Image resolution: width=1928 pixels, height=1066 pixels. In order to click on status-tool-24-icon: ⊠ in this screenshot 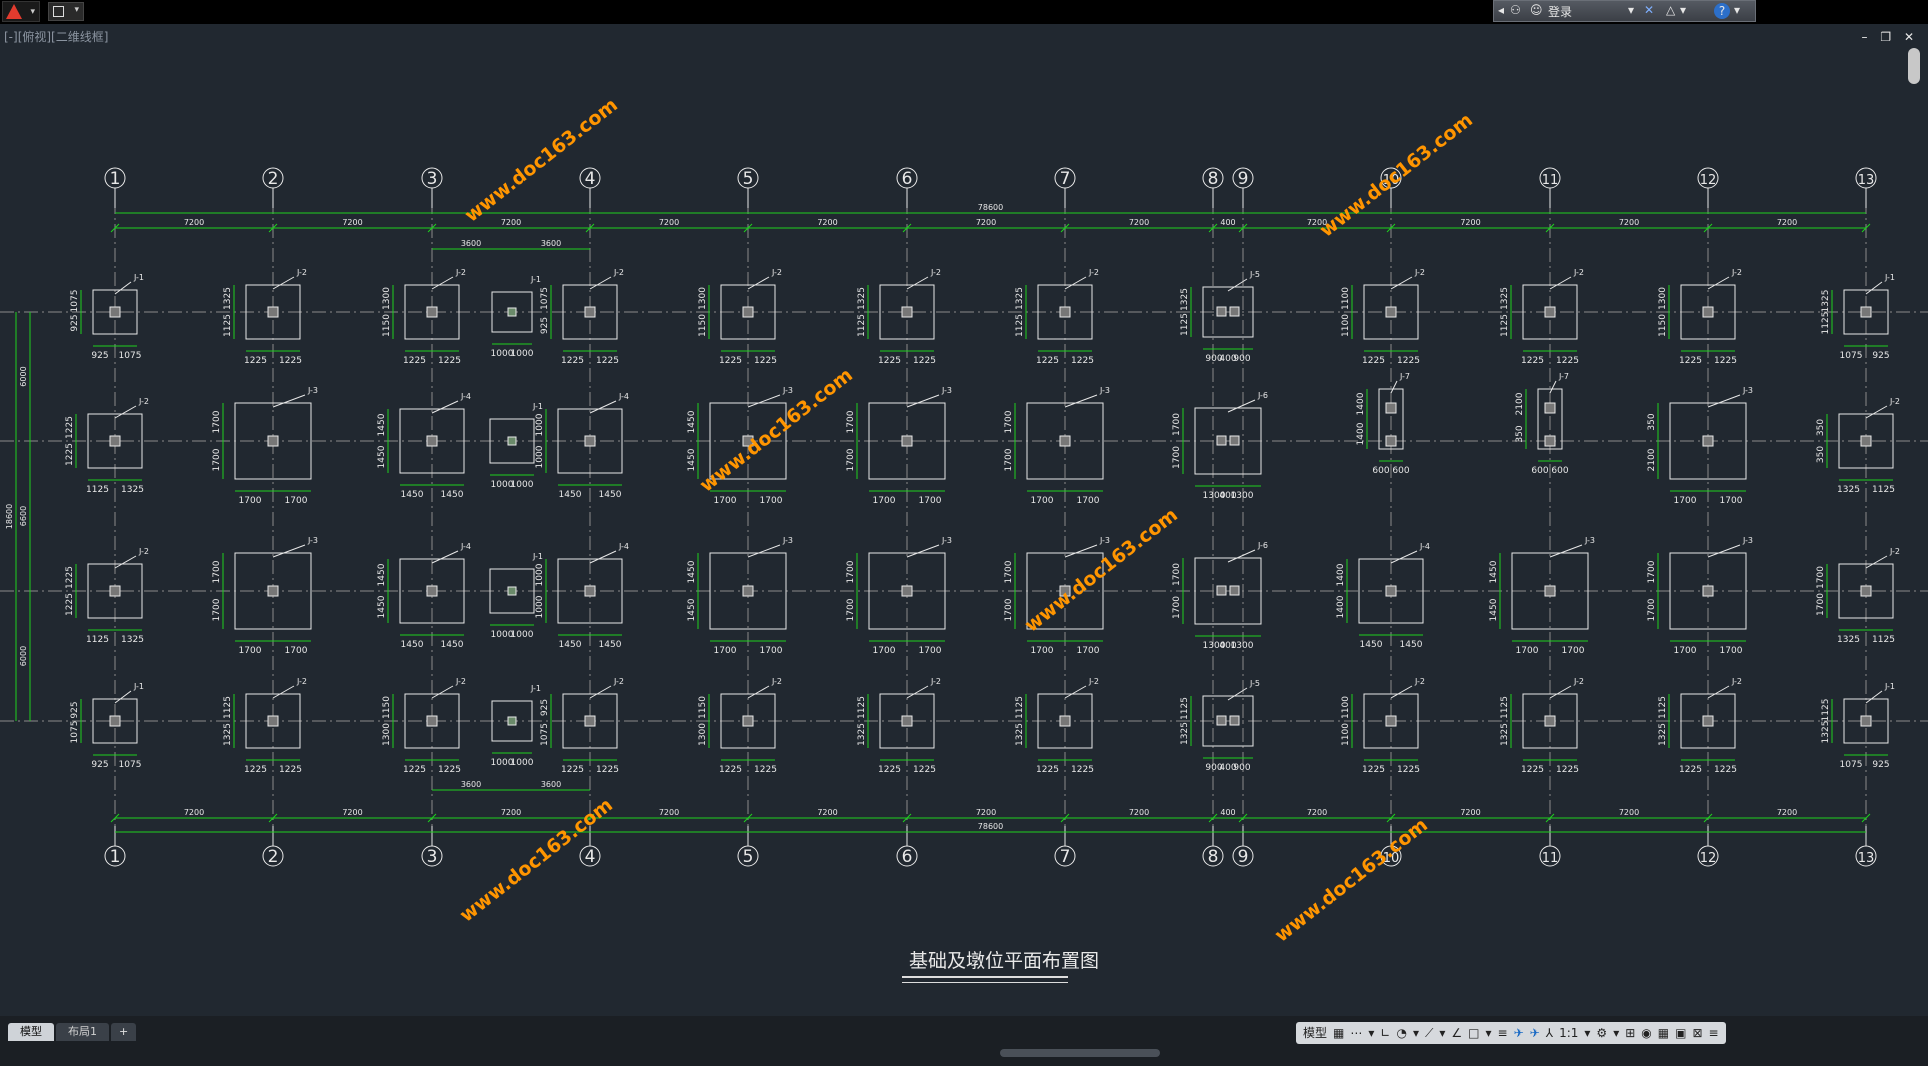, I will do `click(1697, 1033)`.